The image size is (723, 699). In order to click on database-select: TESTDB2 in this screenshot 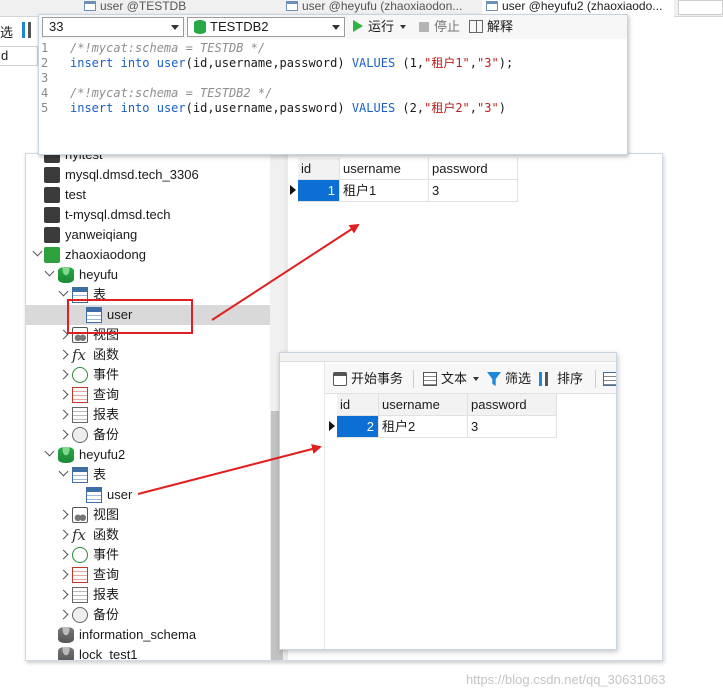, I will do `click(266, 27)`.